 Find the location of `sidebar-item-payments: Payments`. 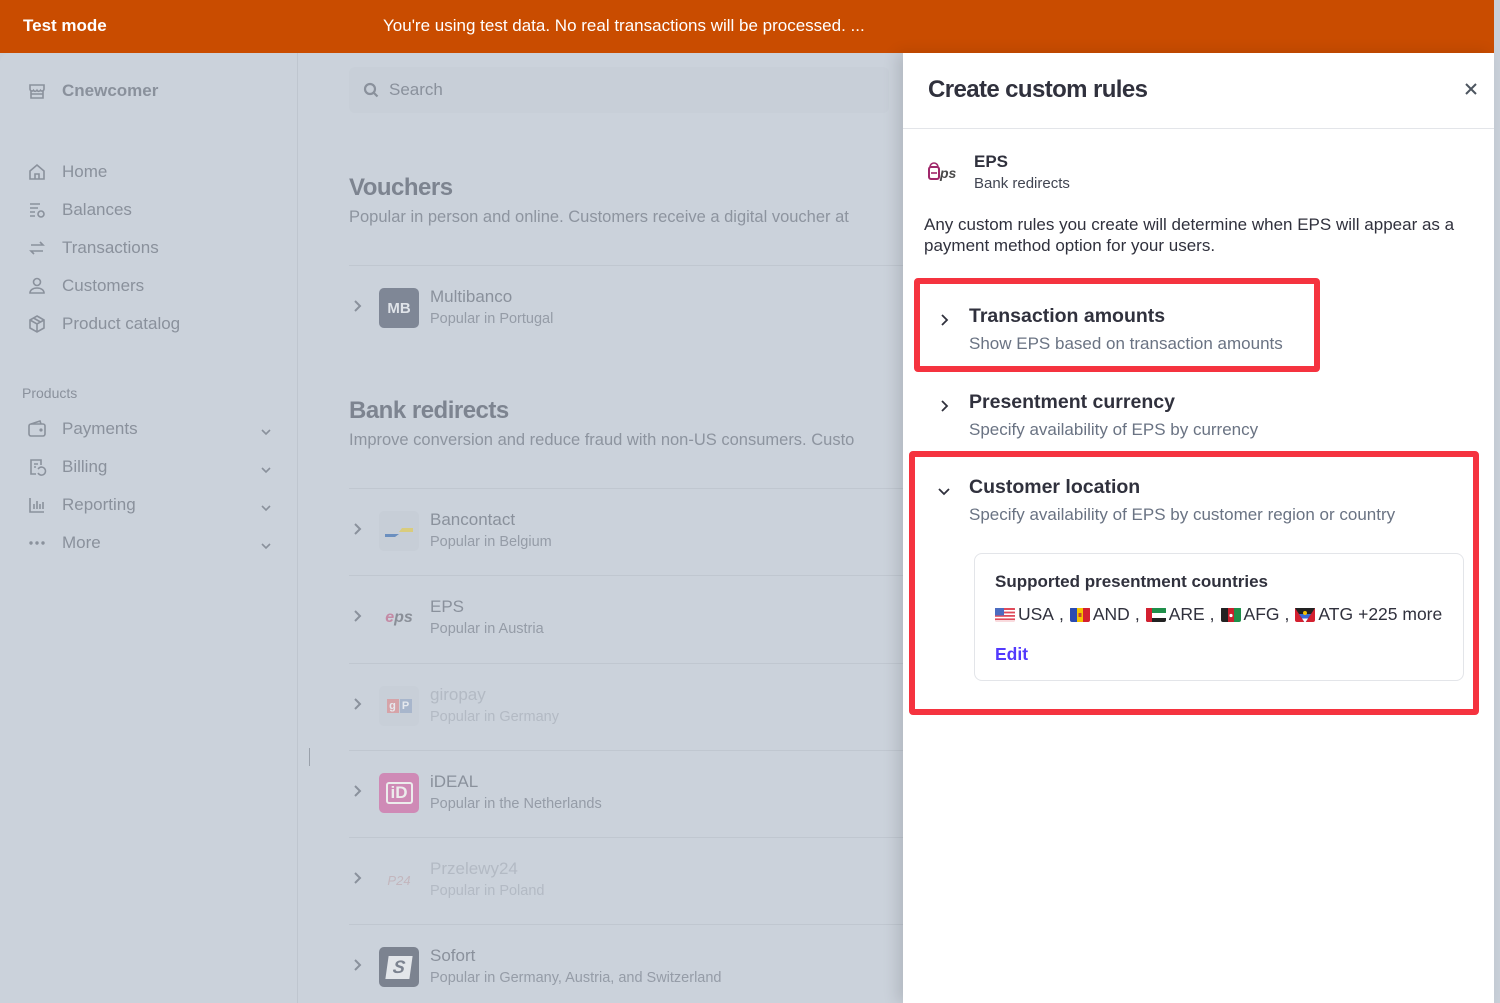

sidebar-item-payments: Payments is located at coordinates (149, 429).